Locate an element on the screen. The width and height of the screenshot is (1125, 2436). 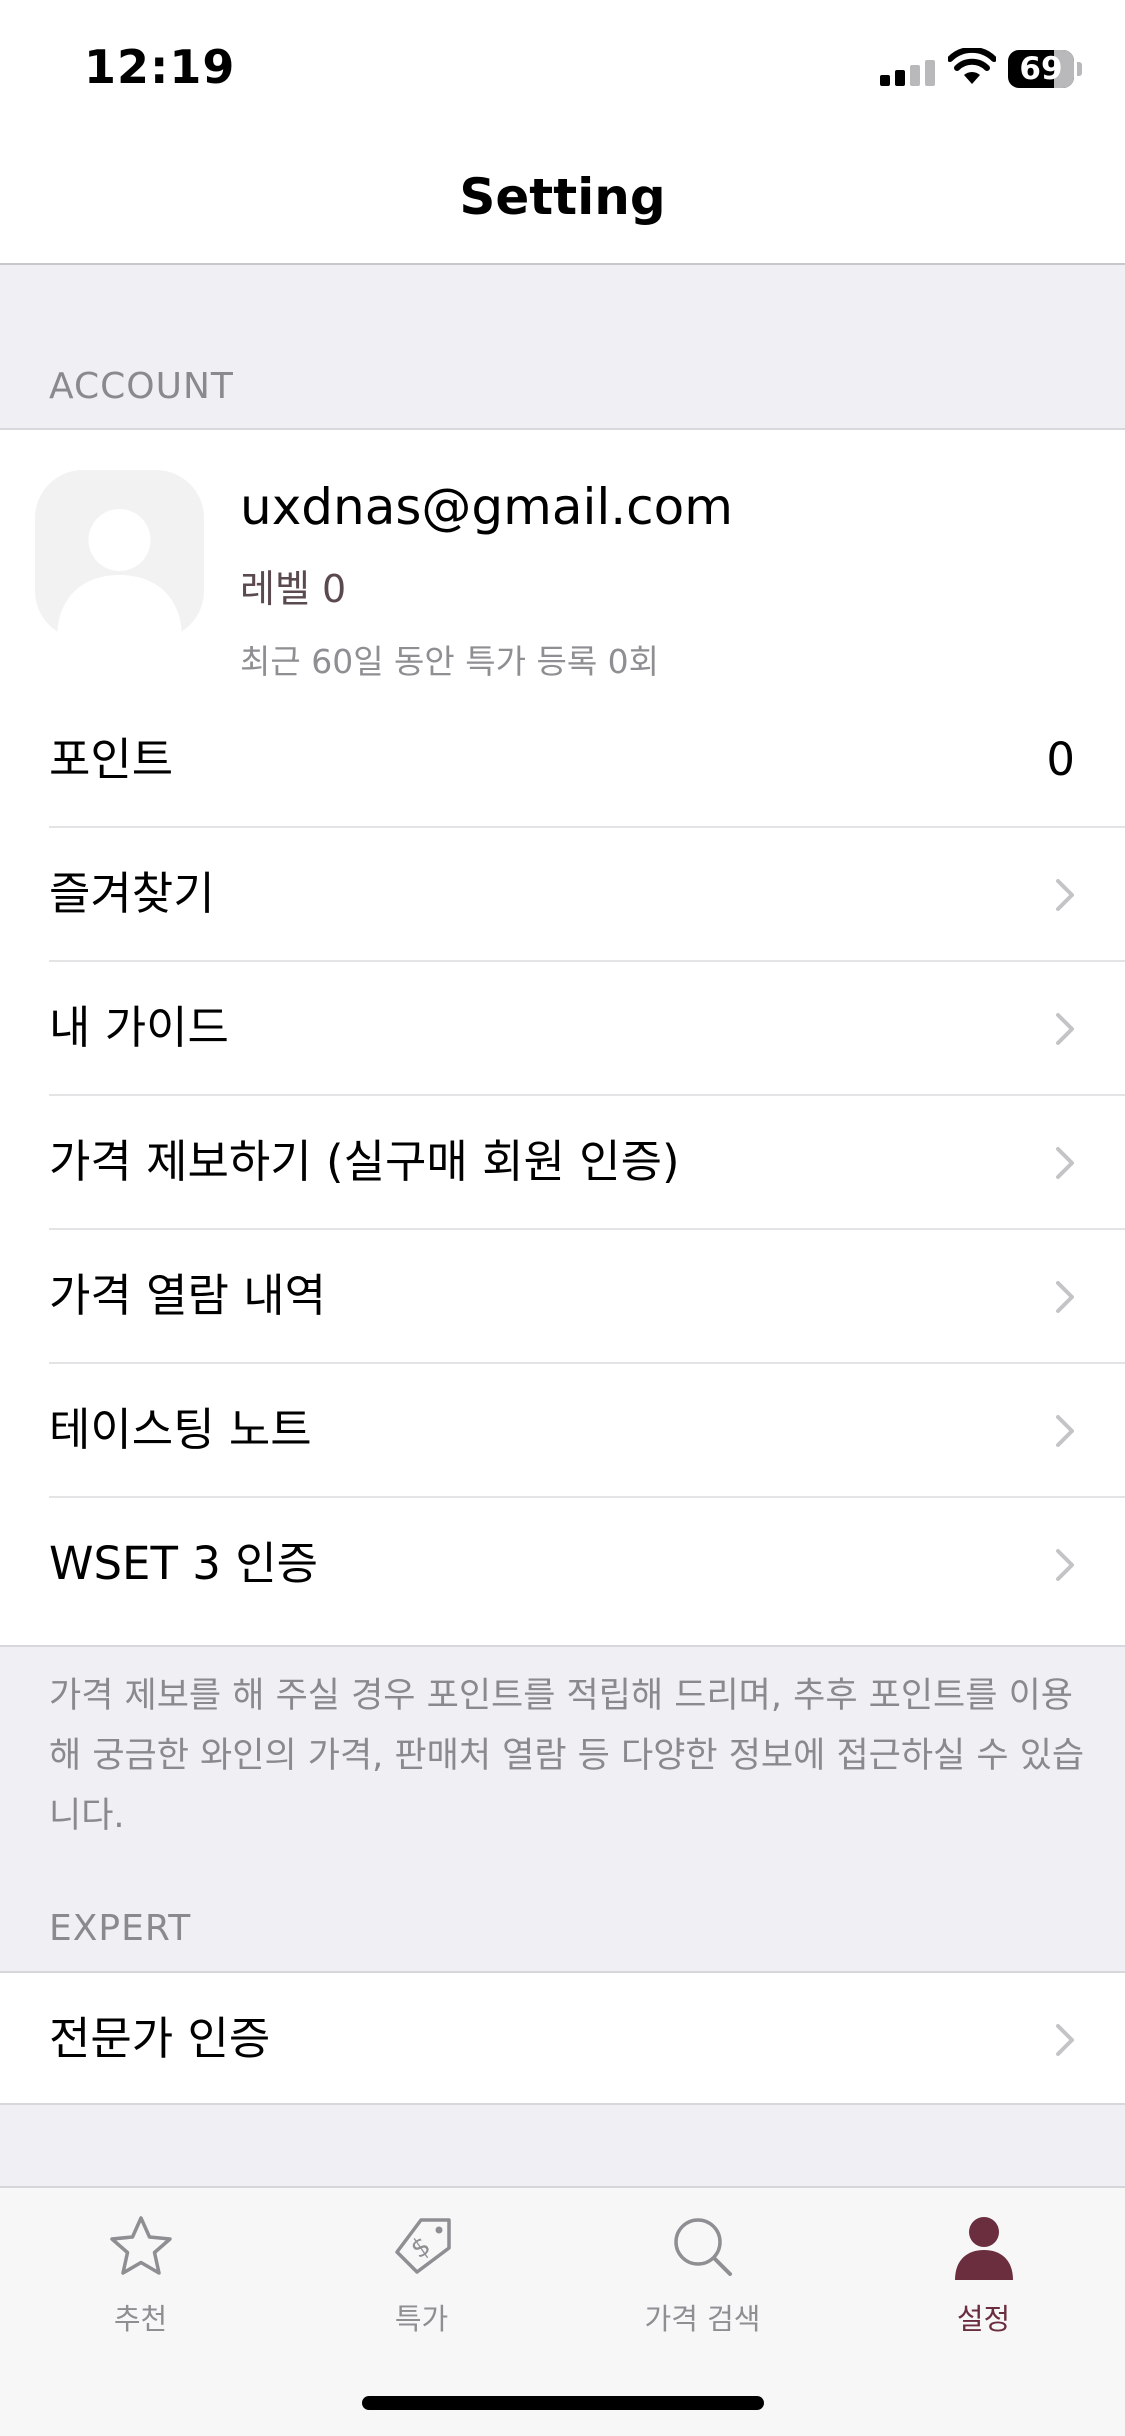
search-icon is located at coordinates (702, 2247).